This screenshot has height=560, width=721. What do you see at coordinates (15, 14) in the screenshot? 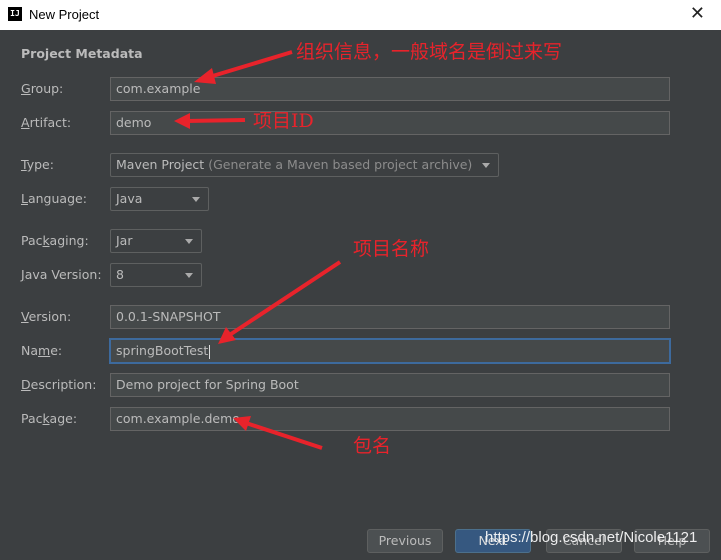
I see `intellij-logo-icon: IJ` at bounding box center [15, 14].